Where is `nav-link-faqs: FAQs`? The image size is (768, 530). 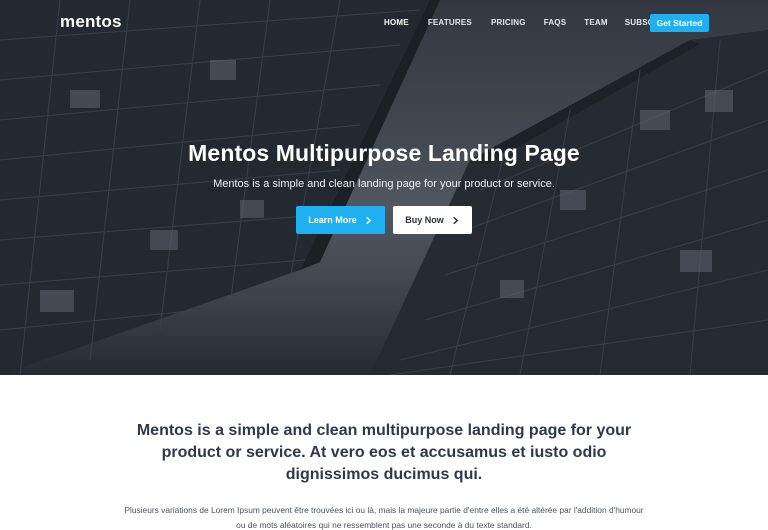 nav-link-faqs: FAQs is located at coordinates (555, 22).